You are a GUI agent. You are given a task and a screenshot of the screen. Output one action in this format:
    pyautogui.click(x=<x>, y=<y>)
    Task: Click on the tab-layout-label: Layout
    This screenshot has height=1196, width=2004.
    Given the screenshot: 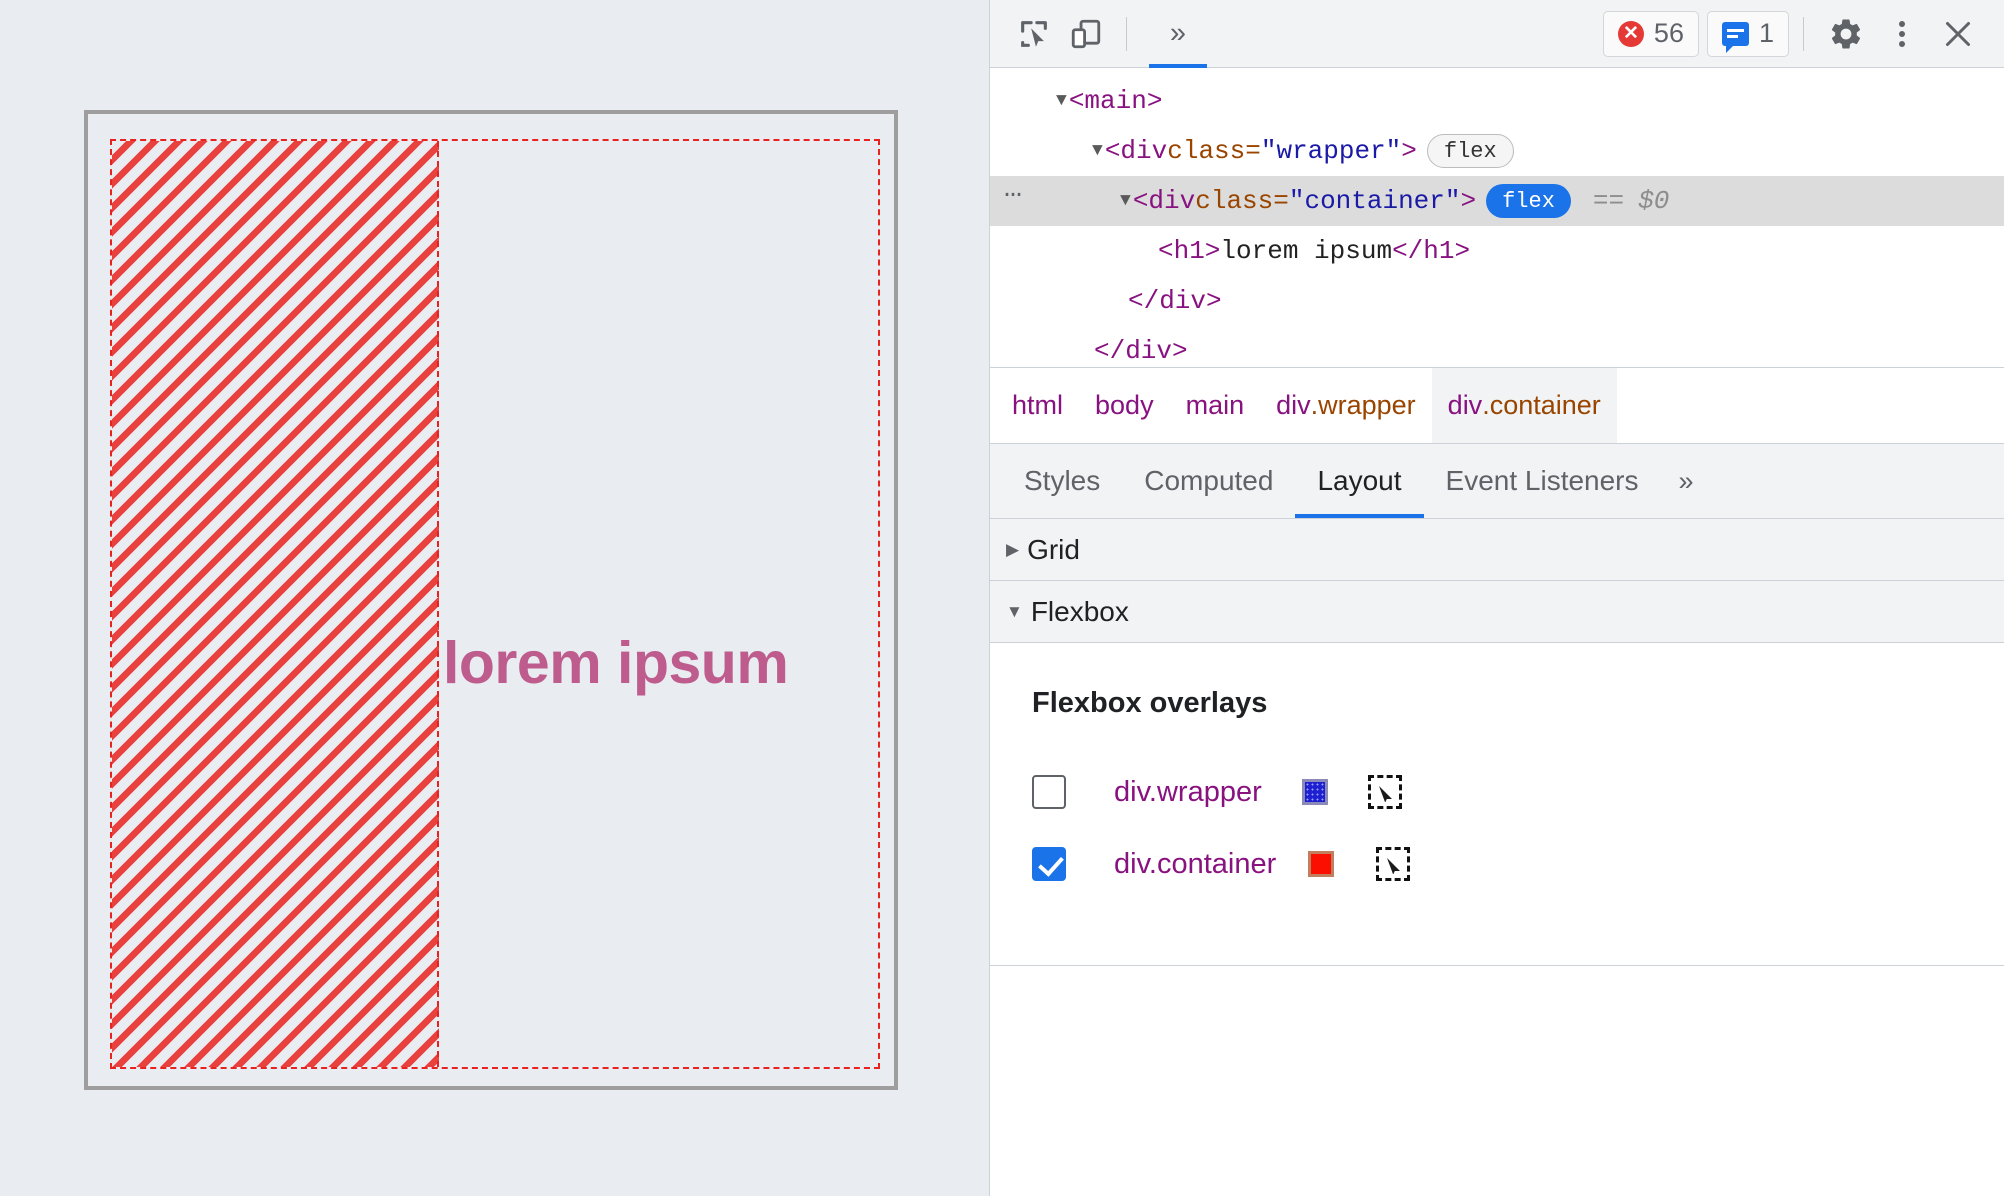 What is the action you would take?
    pyautogui.click(x=1359, y=480)
    